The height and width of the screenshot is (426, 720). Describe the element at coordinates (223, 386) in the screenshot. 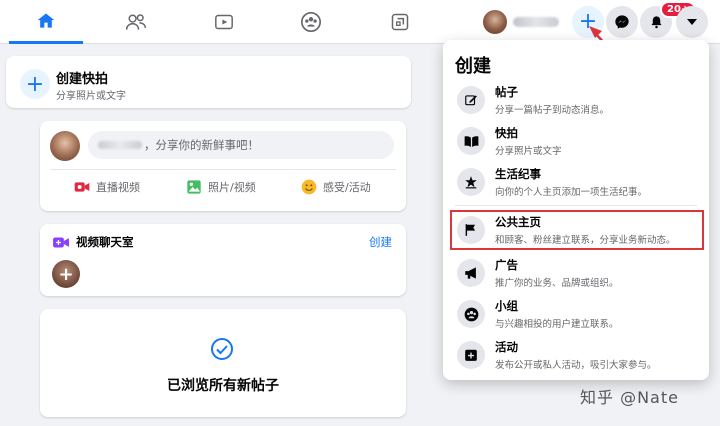

I see `feed-end-text: 已浏览所有新帖子` at that location.